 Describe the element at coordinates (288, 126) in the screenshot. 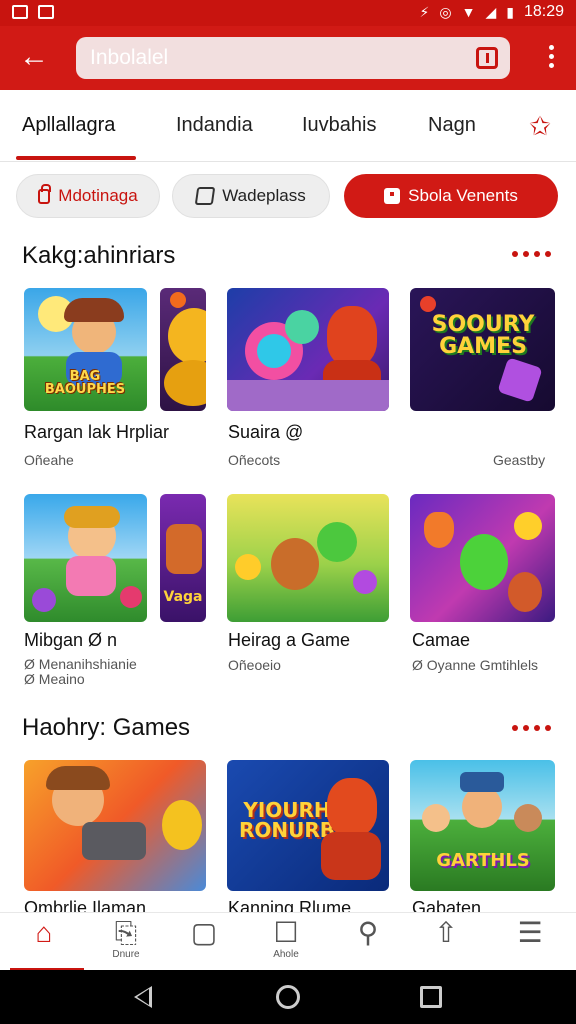

I see `category-tabs: Apllallagra Indandia Iuvbahis Nagn ✩` at that location.